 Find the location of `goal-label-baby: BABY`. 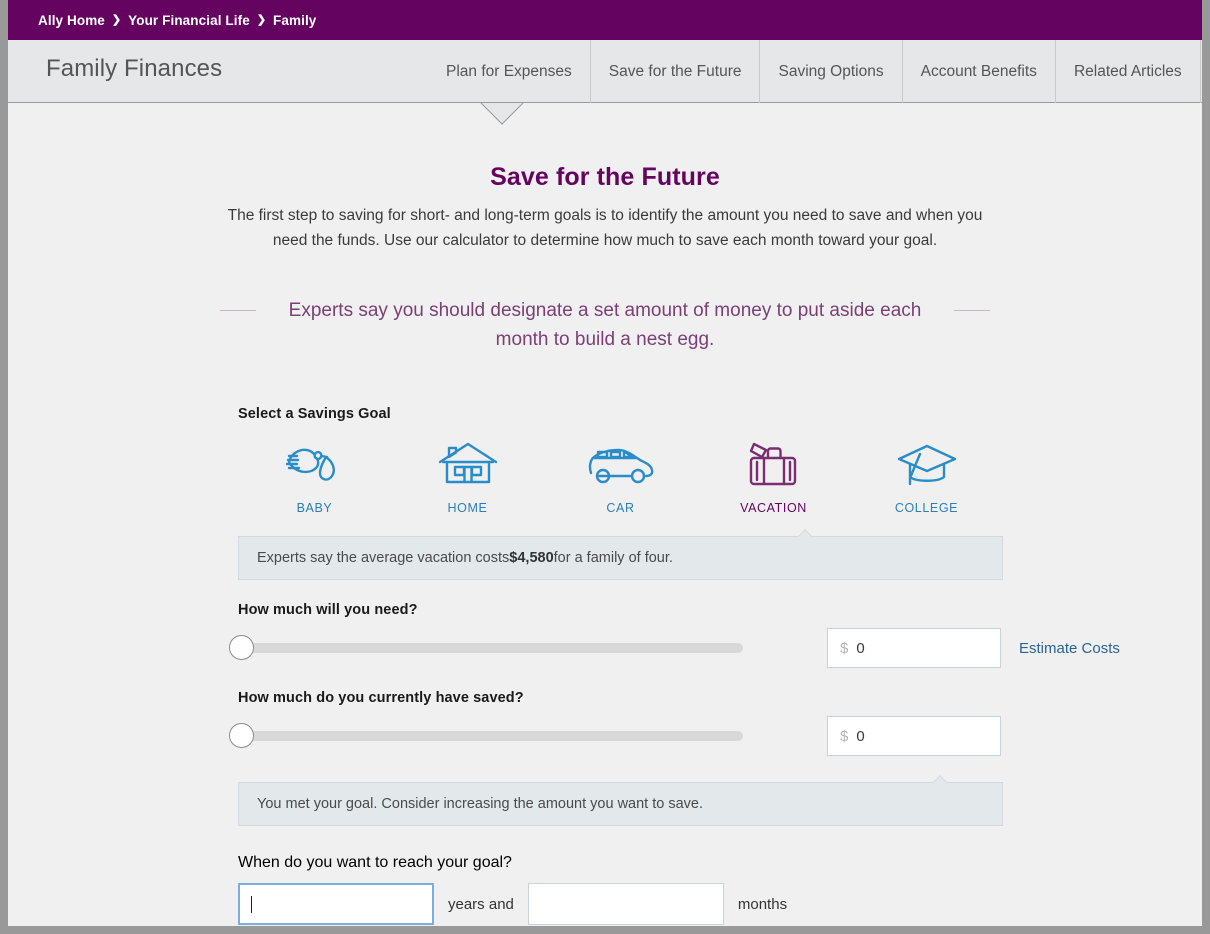

goal-label-baby: BABY is located at coordinates (314, 508).